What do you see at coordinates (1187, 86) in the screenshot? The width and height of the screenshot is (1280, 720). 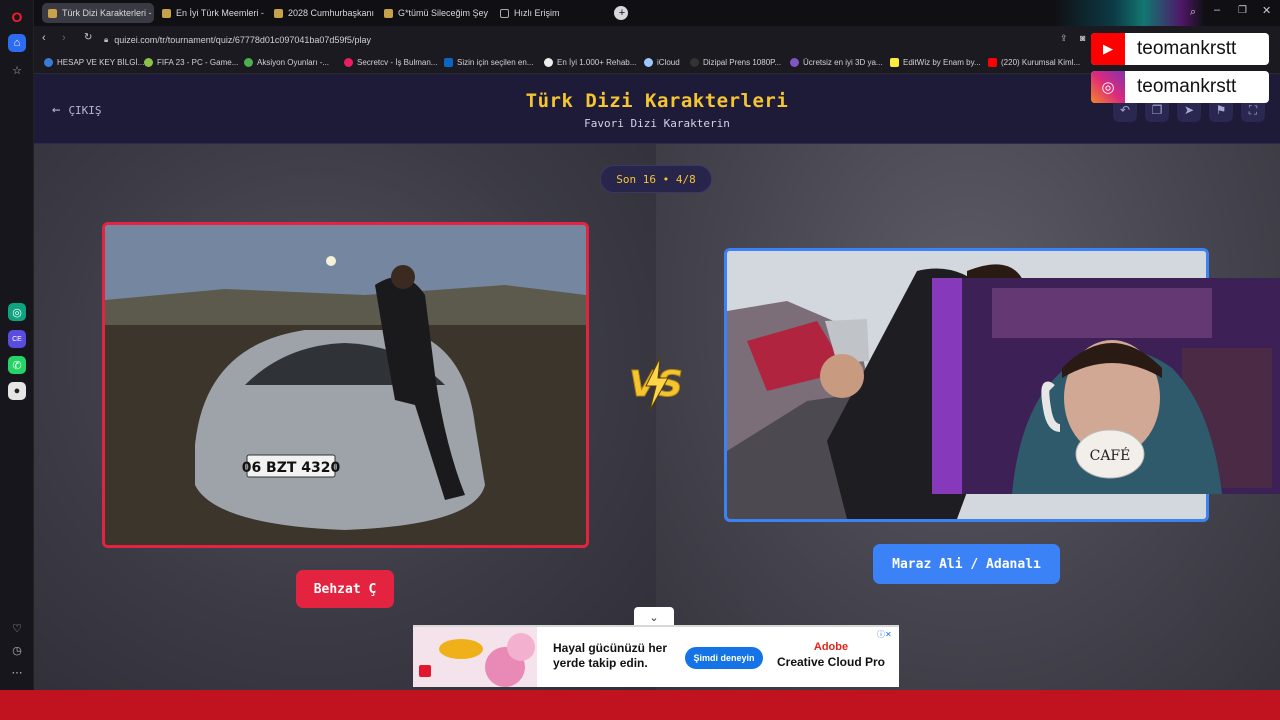 I see `instagram-handle: teomankrstt` at bounding box center [1187, 86].